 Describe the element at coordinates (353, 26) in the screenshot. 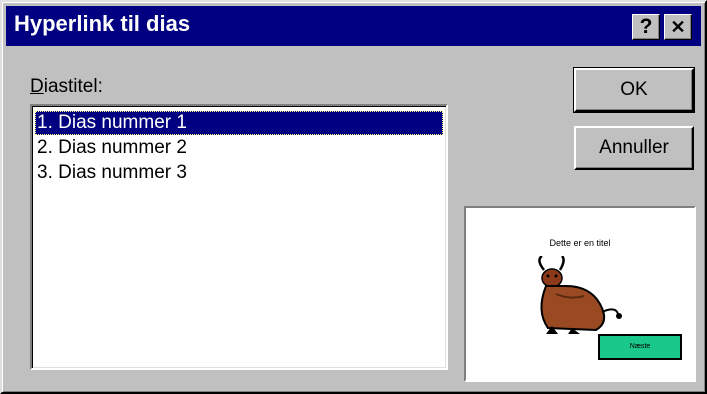

I see `title-bar: Hyperlink til dias ? ✕` at that location.